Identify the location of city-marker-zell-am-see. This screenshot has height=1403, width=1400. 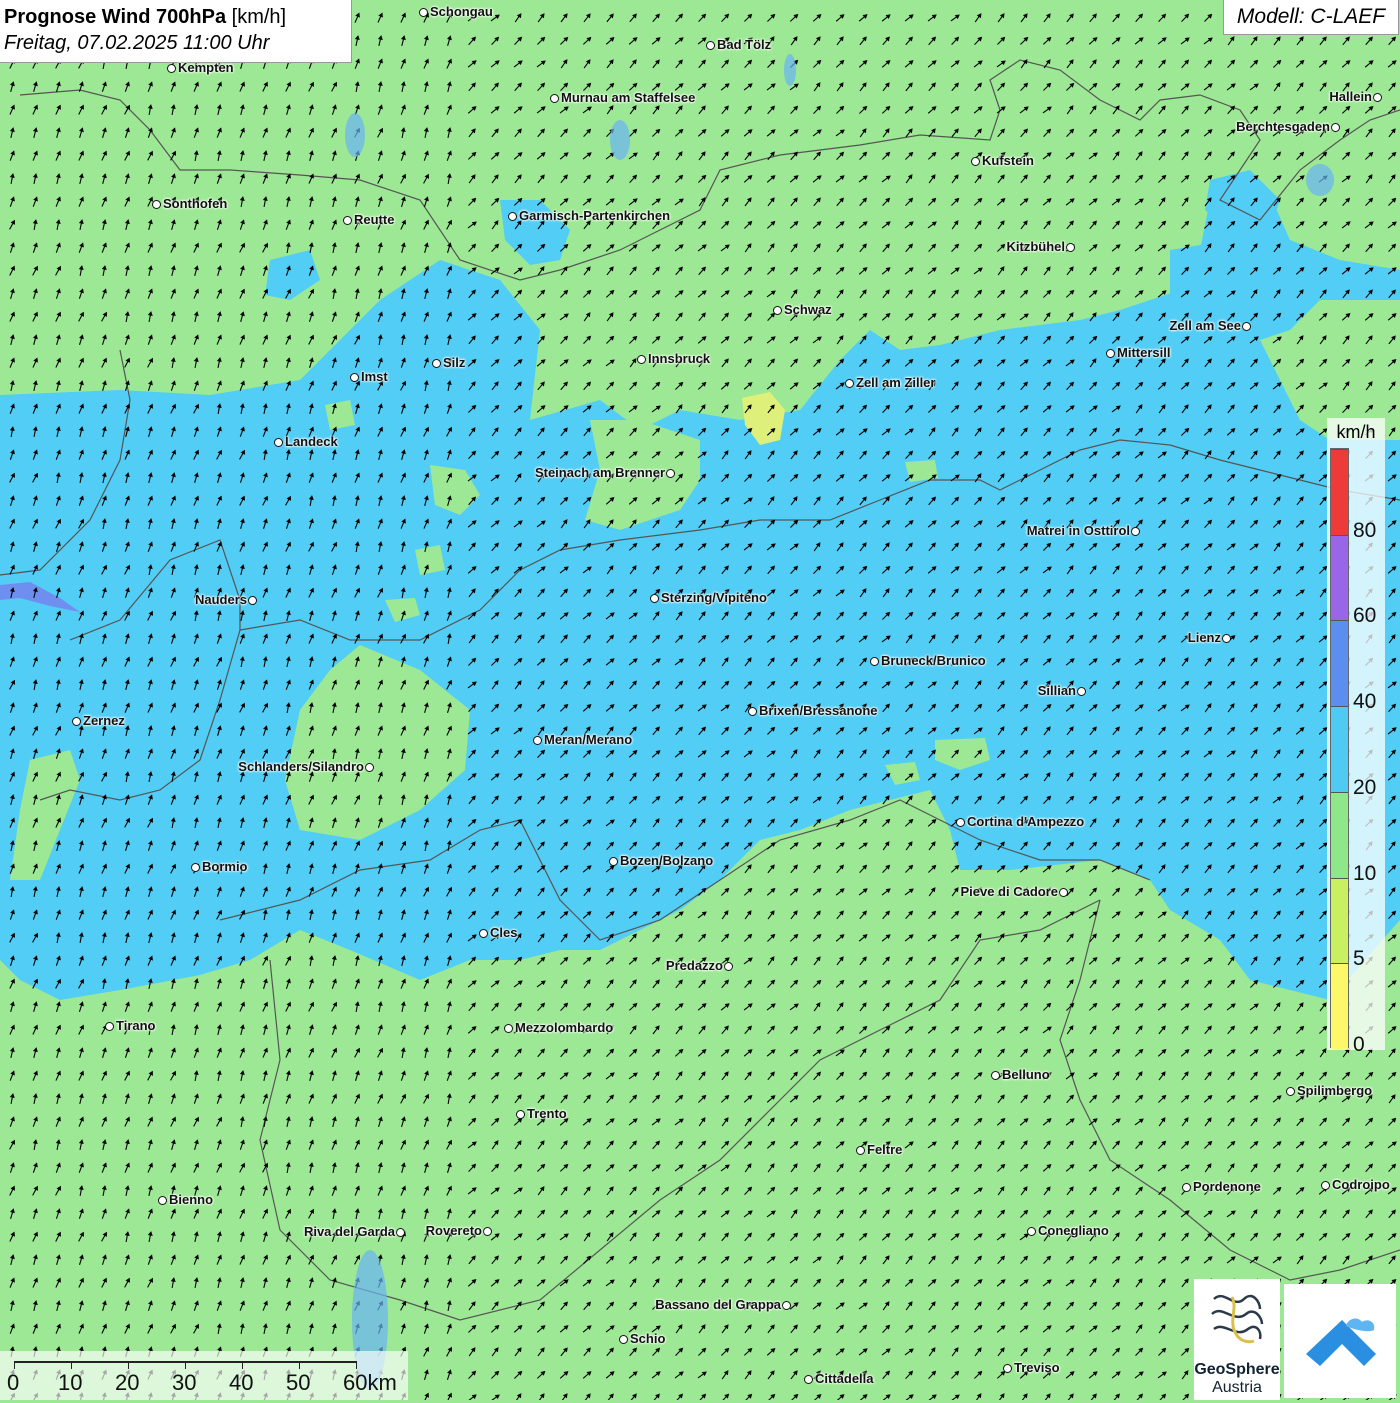
(1246, 326).